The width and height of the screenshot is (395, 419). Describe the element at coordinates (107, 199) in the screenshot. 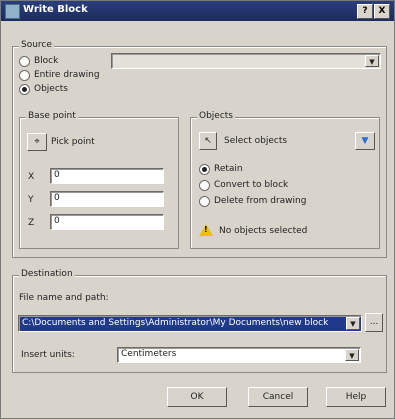

I see `y-field: 0` at that location.